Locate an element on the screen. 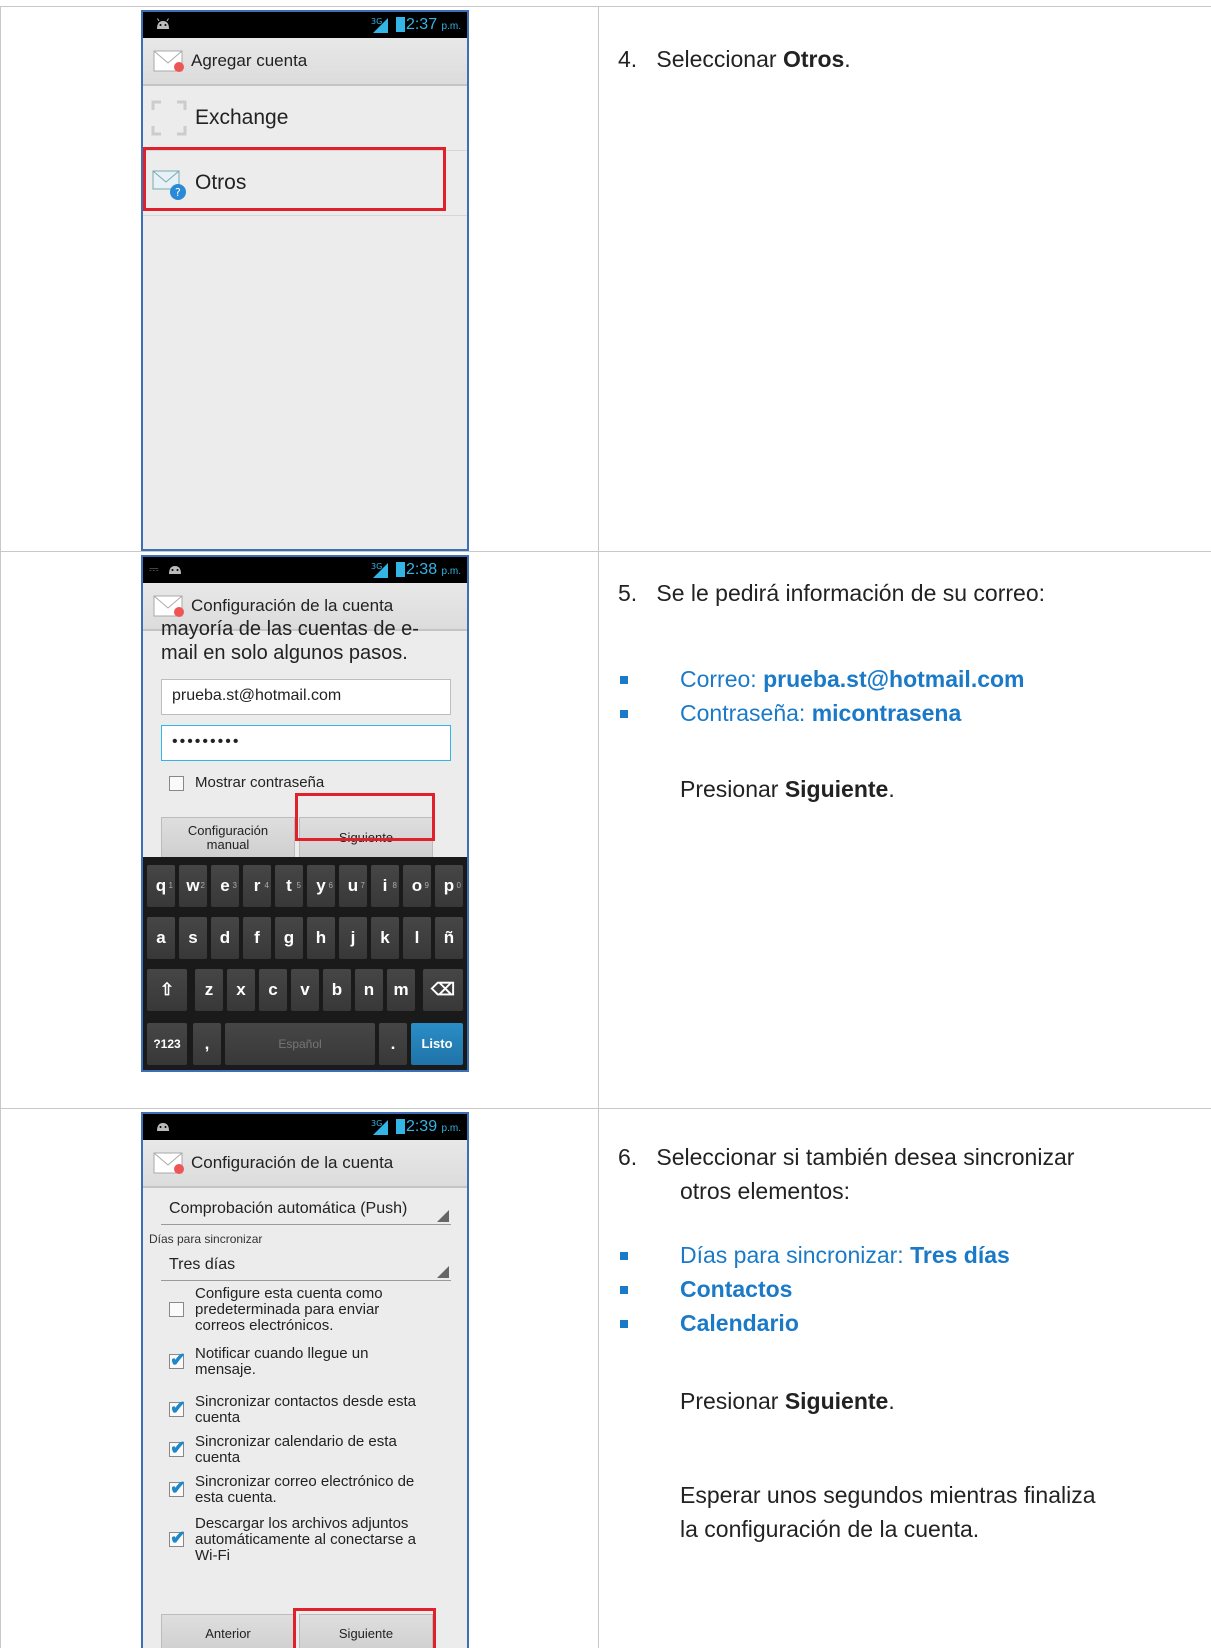  key-hint: 3 is located at coordinates (234, 885).